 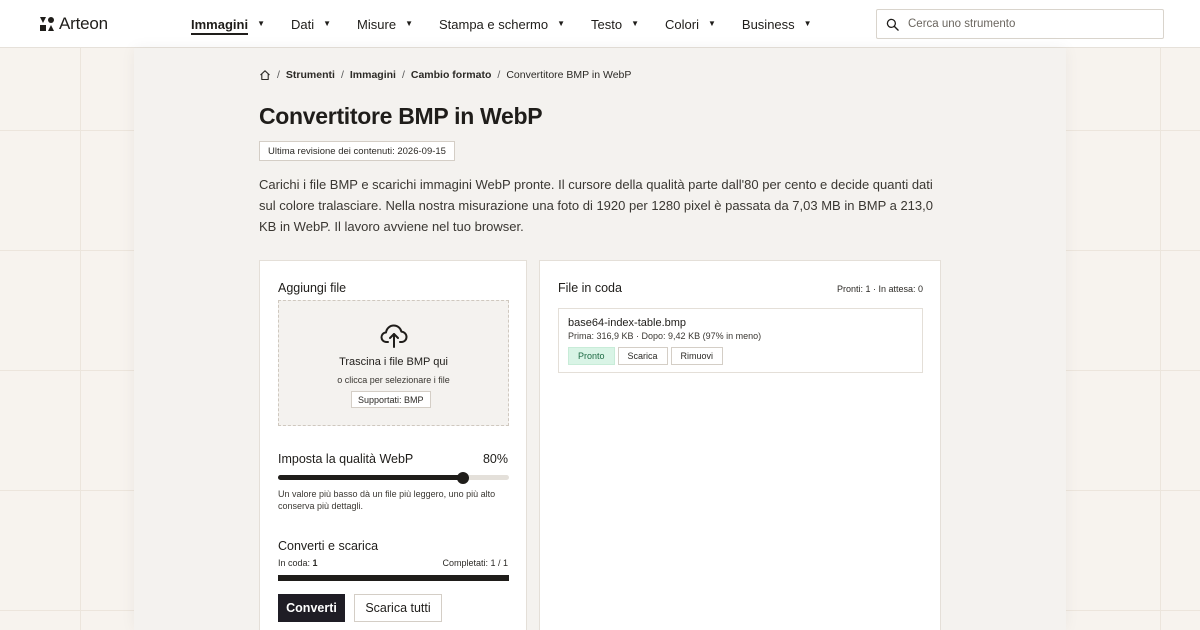 I want to click on nav-label: Misure, so click(x=377, y=24).